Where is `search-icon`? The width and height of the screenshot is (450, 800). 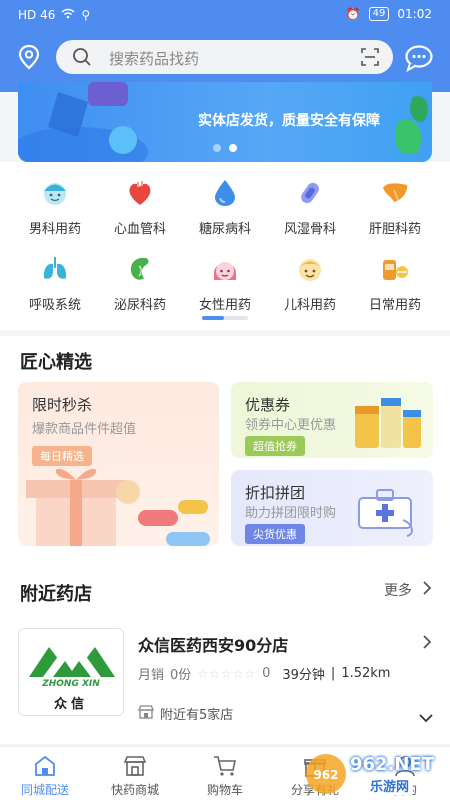 search-icon is located at coordinates (82, 59).